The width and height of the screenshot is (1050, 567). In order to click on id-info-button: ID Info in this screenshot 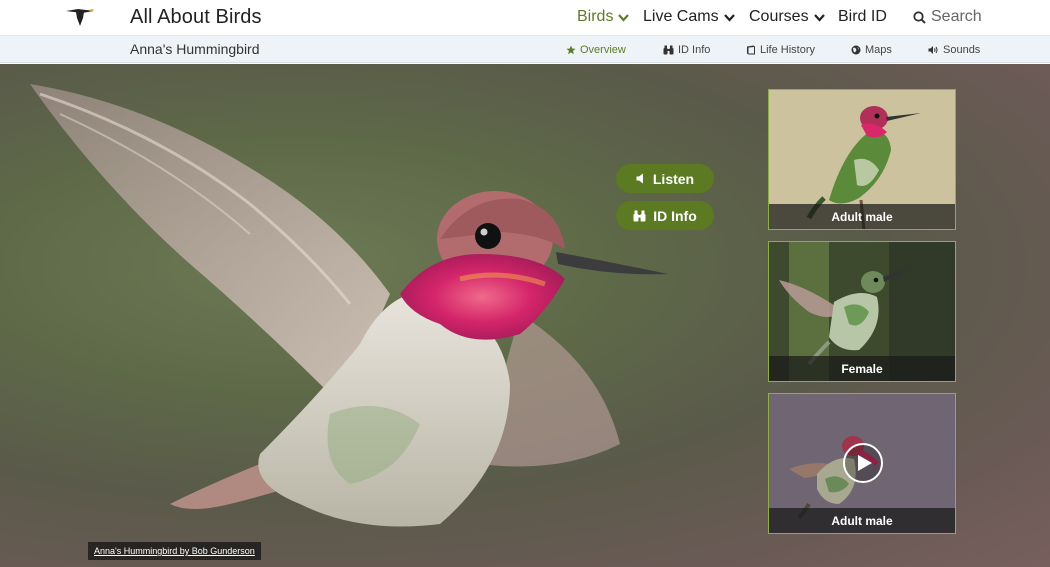, I will do `click(665, 215)`.